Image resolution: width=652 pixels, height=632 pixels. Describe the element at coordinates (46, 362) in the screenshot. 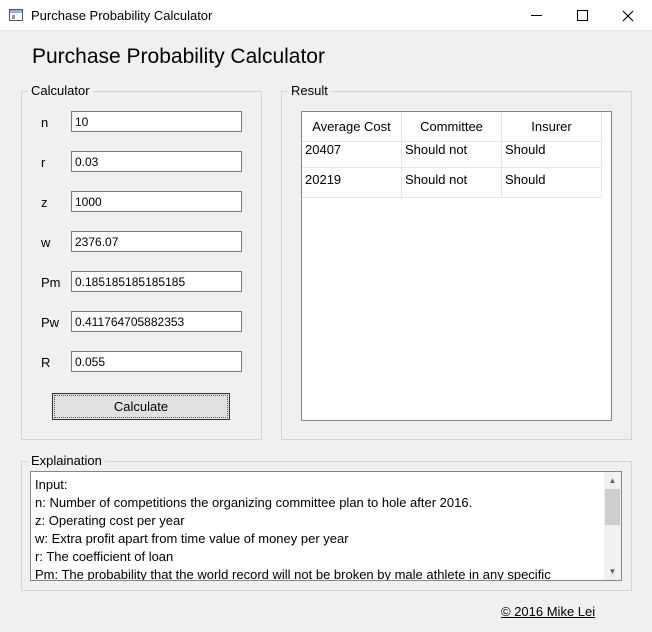

I see `field-label-r-upper: R` at that location.